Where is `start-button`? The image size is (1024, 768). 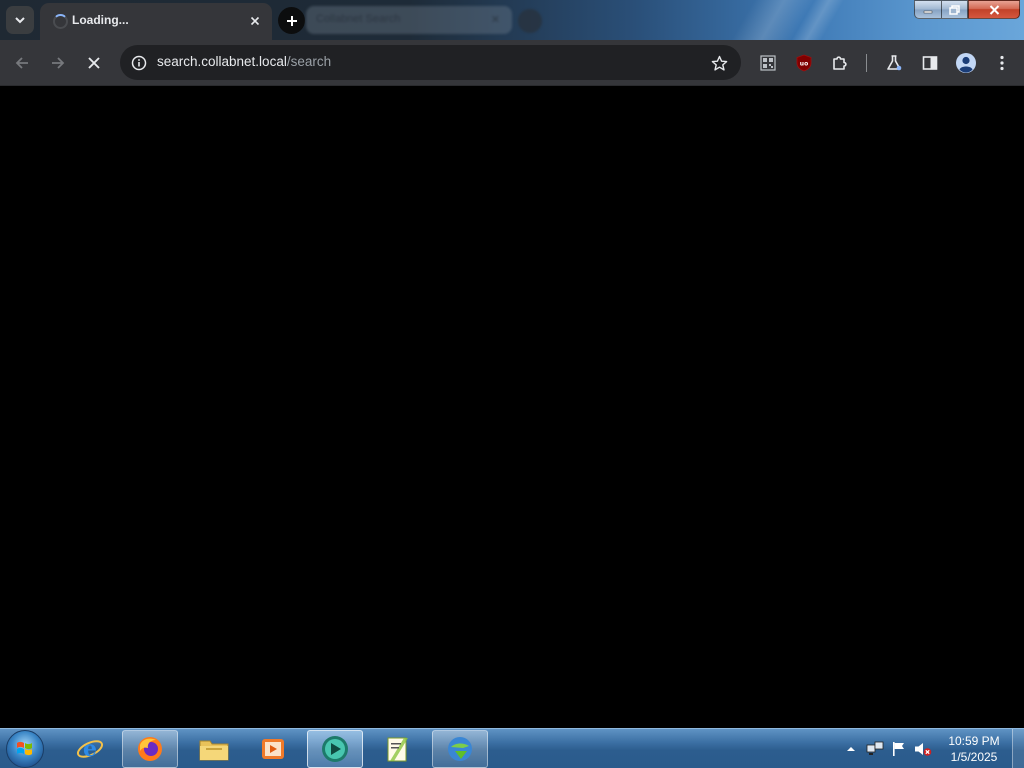 start-button is located at coordinates (25, 749).